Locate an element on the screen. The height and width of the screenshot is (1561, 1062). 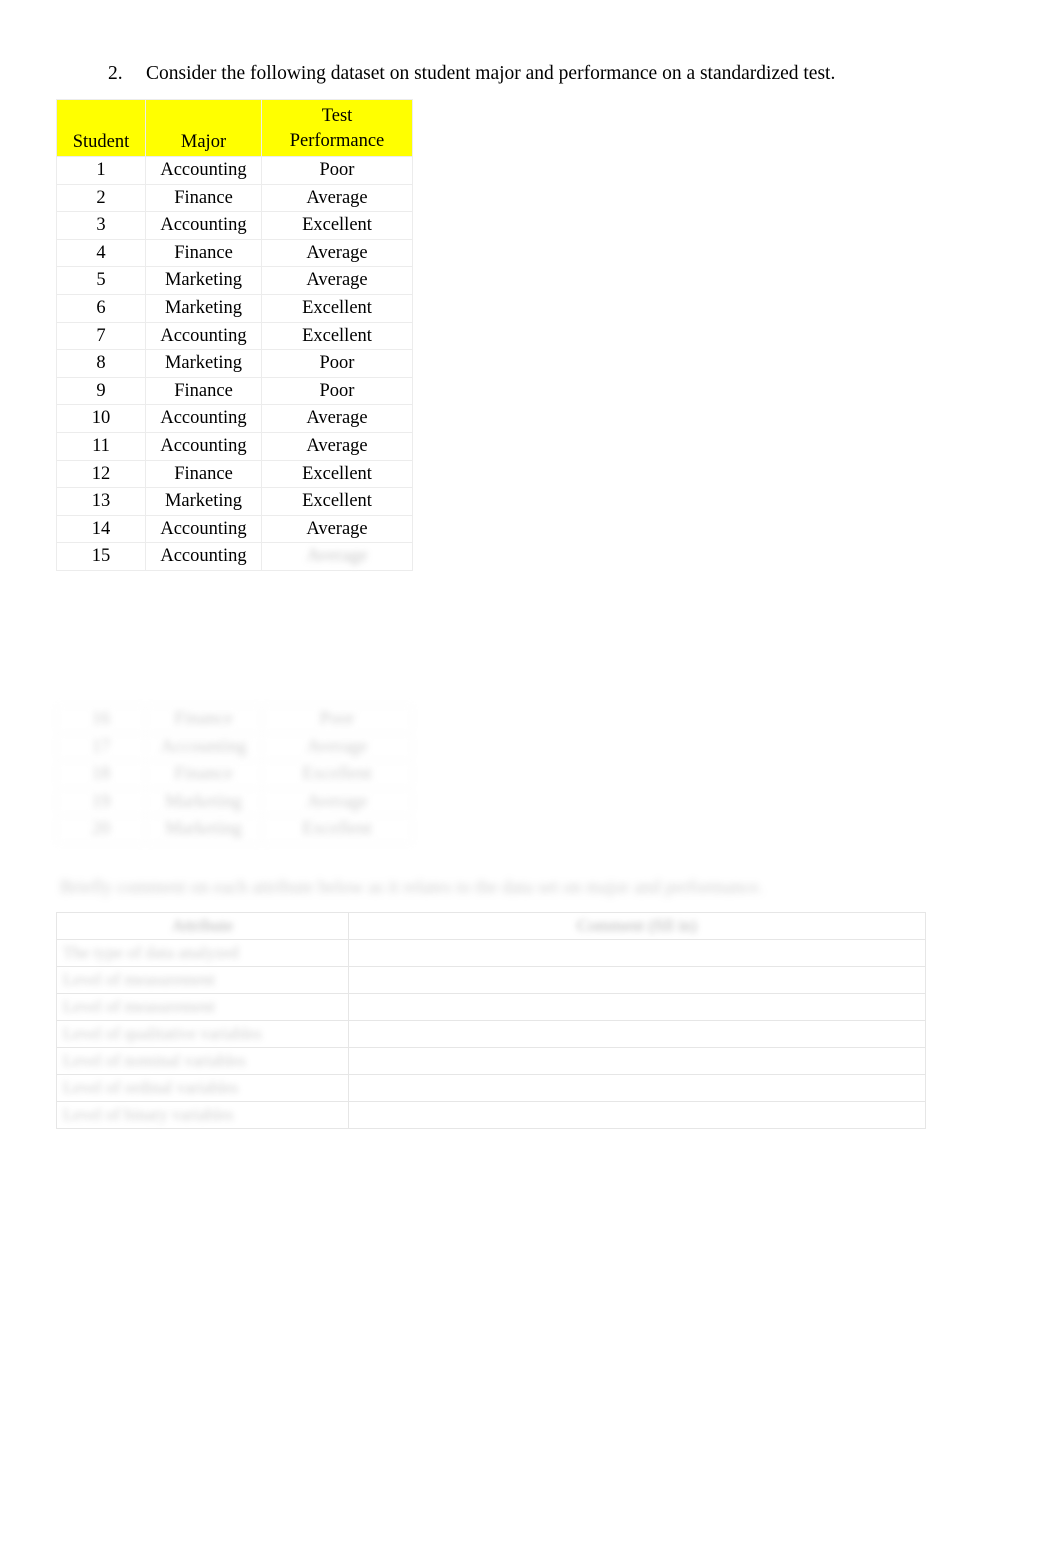
cell-test-performance-obscured: Average is located at coordinates (337, 556).